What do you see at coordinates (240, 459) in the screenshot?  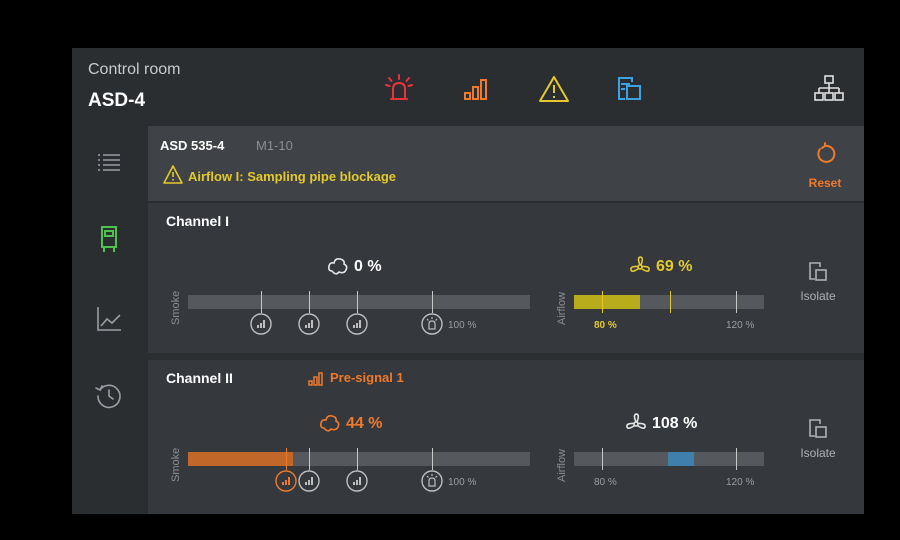 I see `smoke-fill` at bounding box center [240, 459].